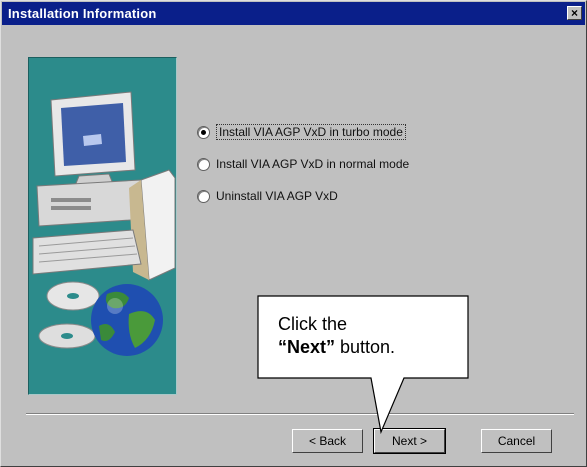 The image size is (587, 467). Describe the element at coordinates (203, 164) in the screenshot. I see `radio-normal-mode` at that location.